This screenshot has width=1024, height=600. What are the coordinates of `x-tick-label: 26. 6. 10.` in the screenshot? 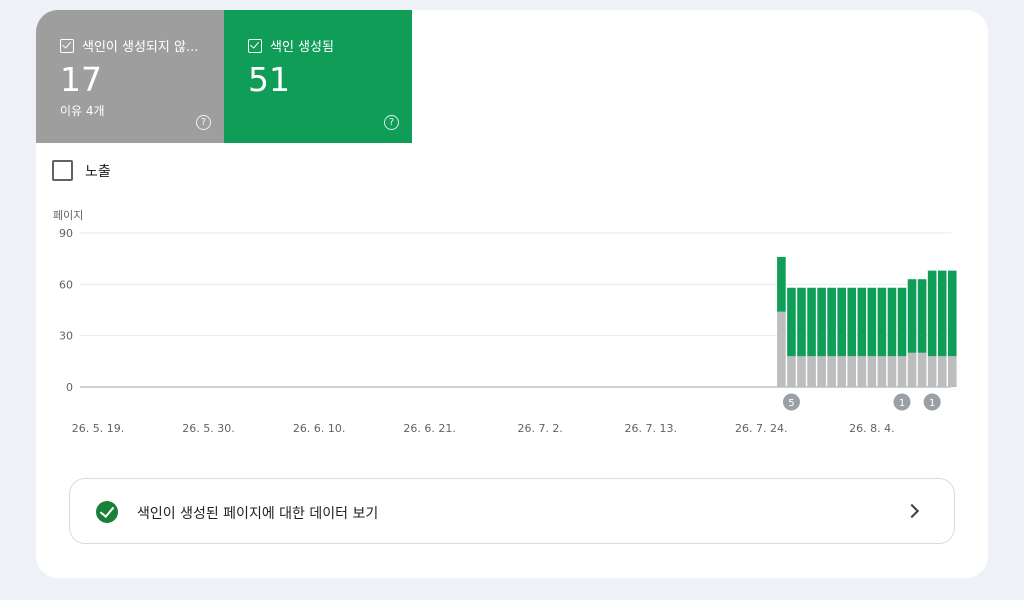 It's located at (319, 428).